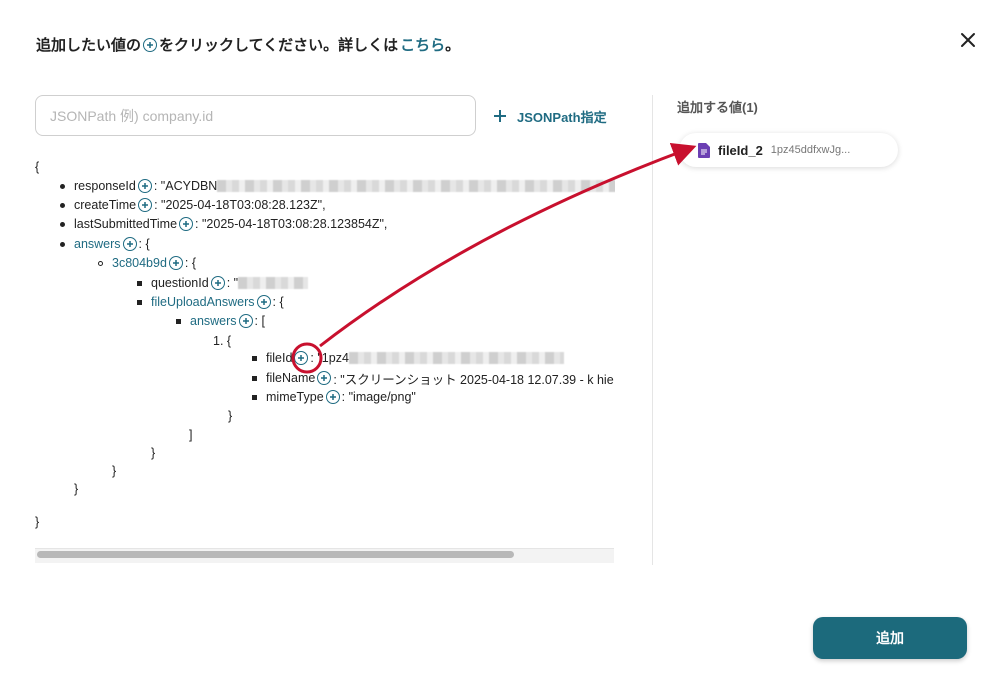 The width and height of the screenshot is (1000, 695). I want to click on chip-name: fileId_2, so click(740, 150).